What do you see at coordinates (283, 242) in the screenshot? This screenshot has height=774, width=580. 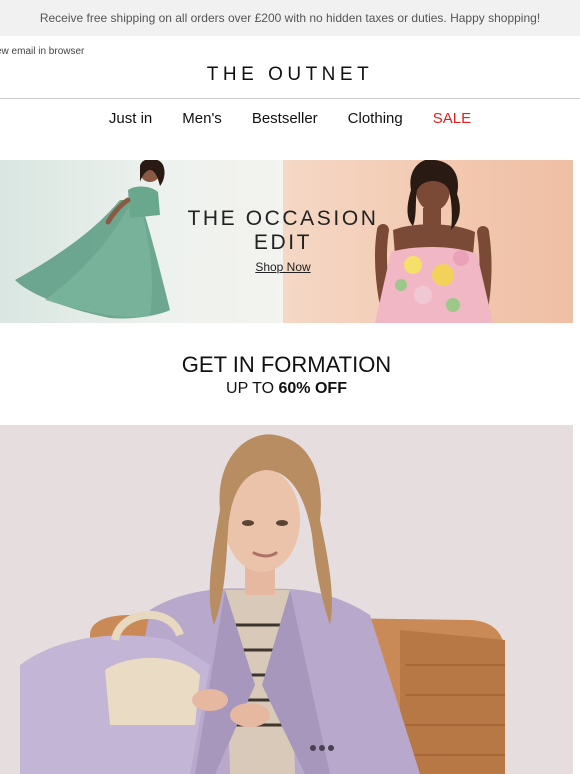 I see `hero-title-line2: EDIT` at bounding box center [283, 242].